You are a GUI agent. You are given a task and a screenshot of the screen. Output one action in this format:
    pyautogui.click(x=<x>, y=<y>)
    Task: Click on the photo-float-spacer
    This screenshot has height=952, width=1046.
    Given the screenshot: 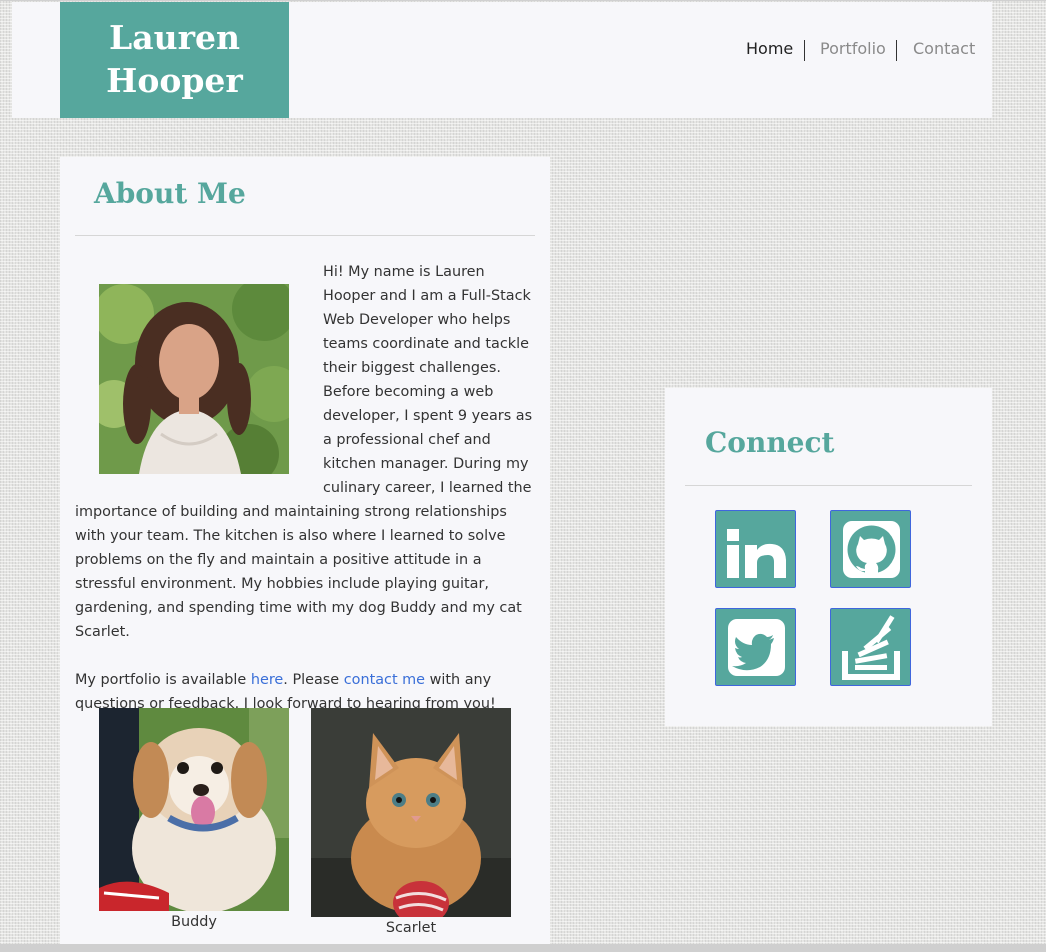 What is the action you would take?
    pyautogui.click(x=199, y=374)
    